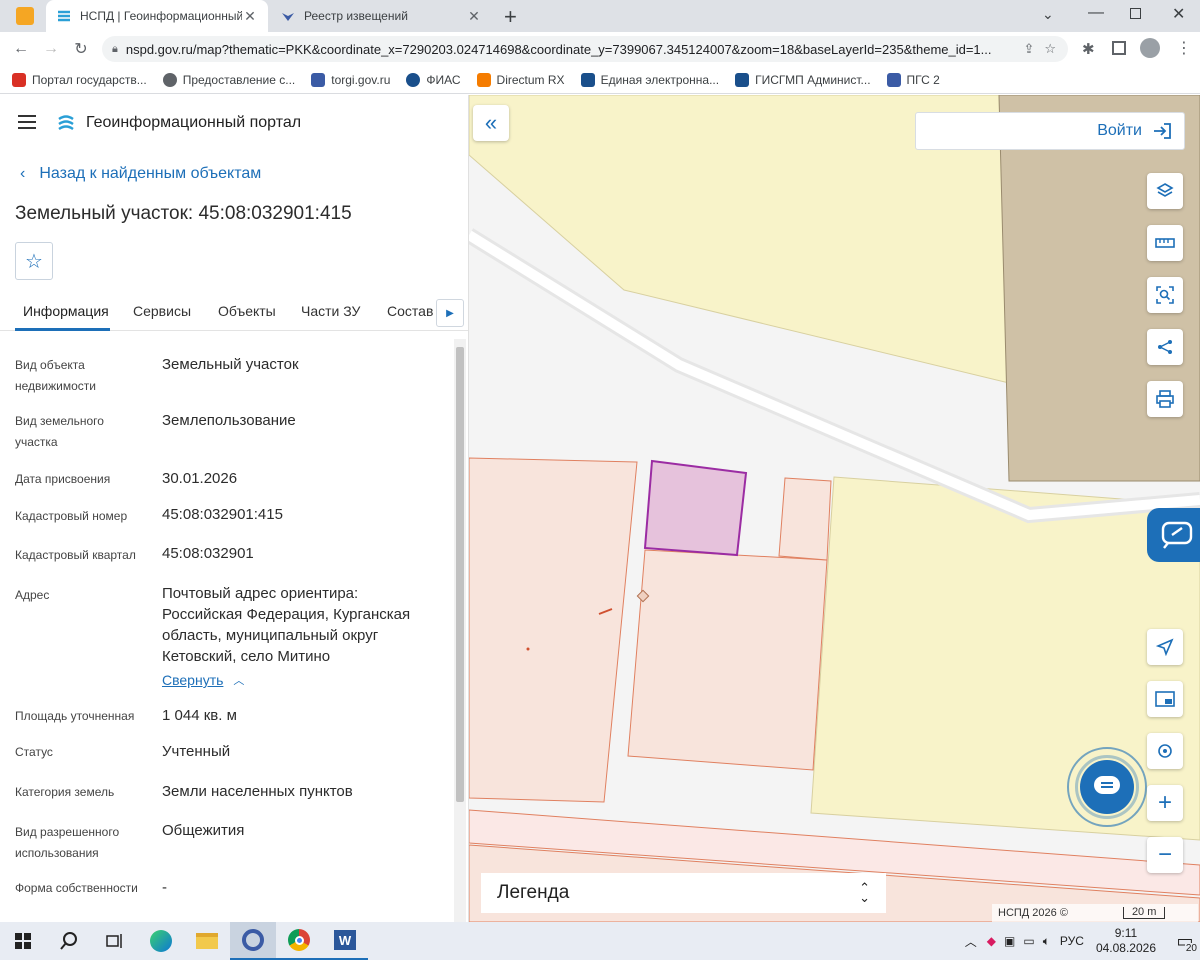  What do you see at coordinates (410, 311) in the screenshot?
I see `tab-composition: Состав` at bounding box center [410, 311].